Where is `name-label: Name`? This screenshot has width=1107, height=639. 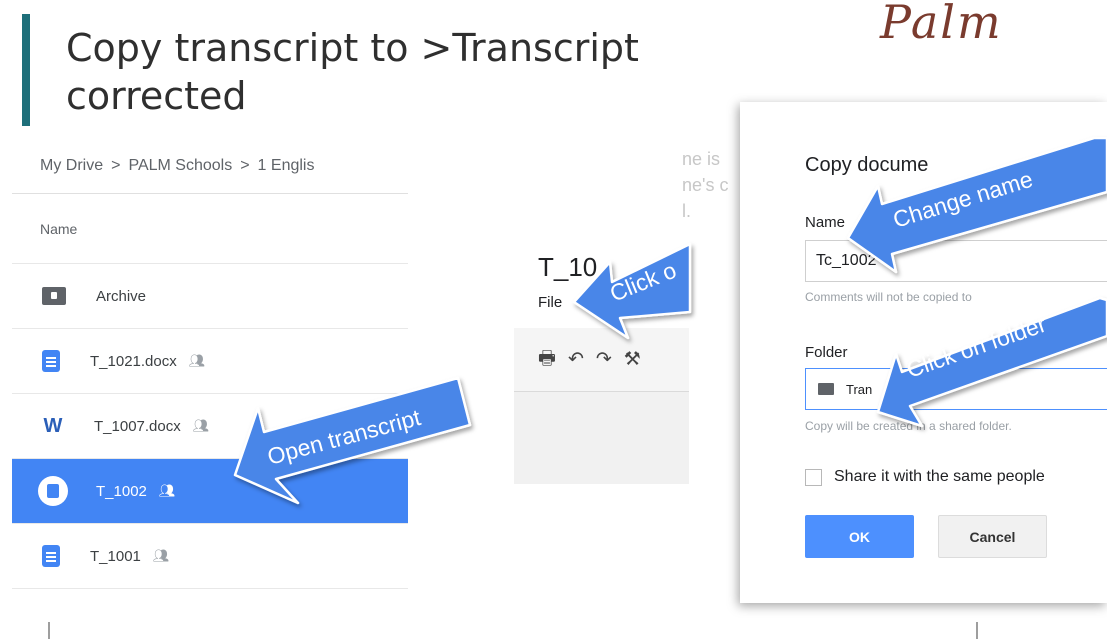 name-label: Name is located at coordinates (825, 222).